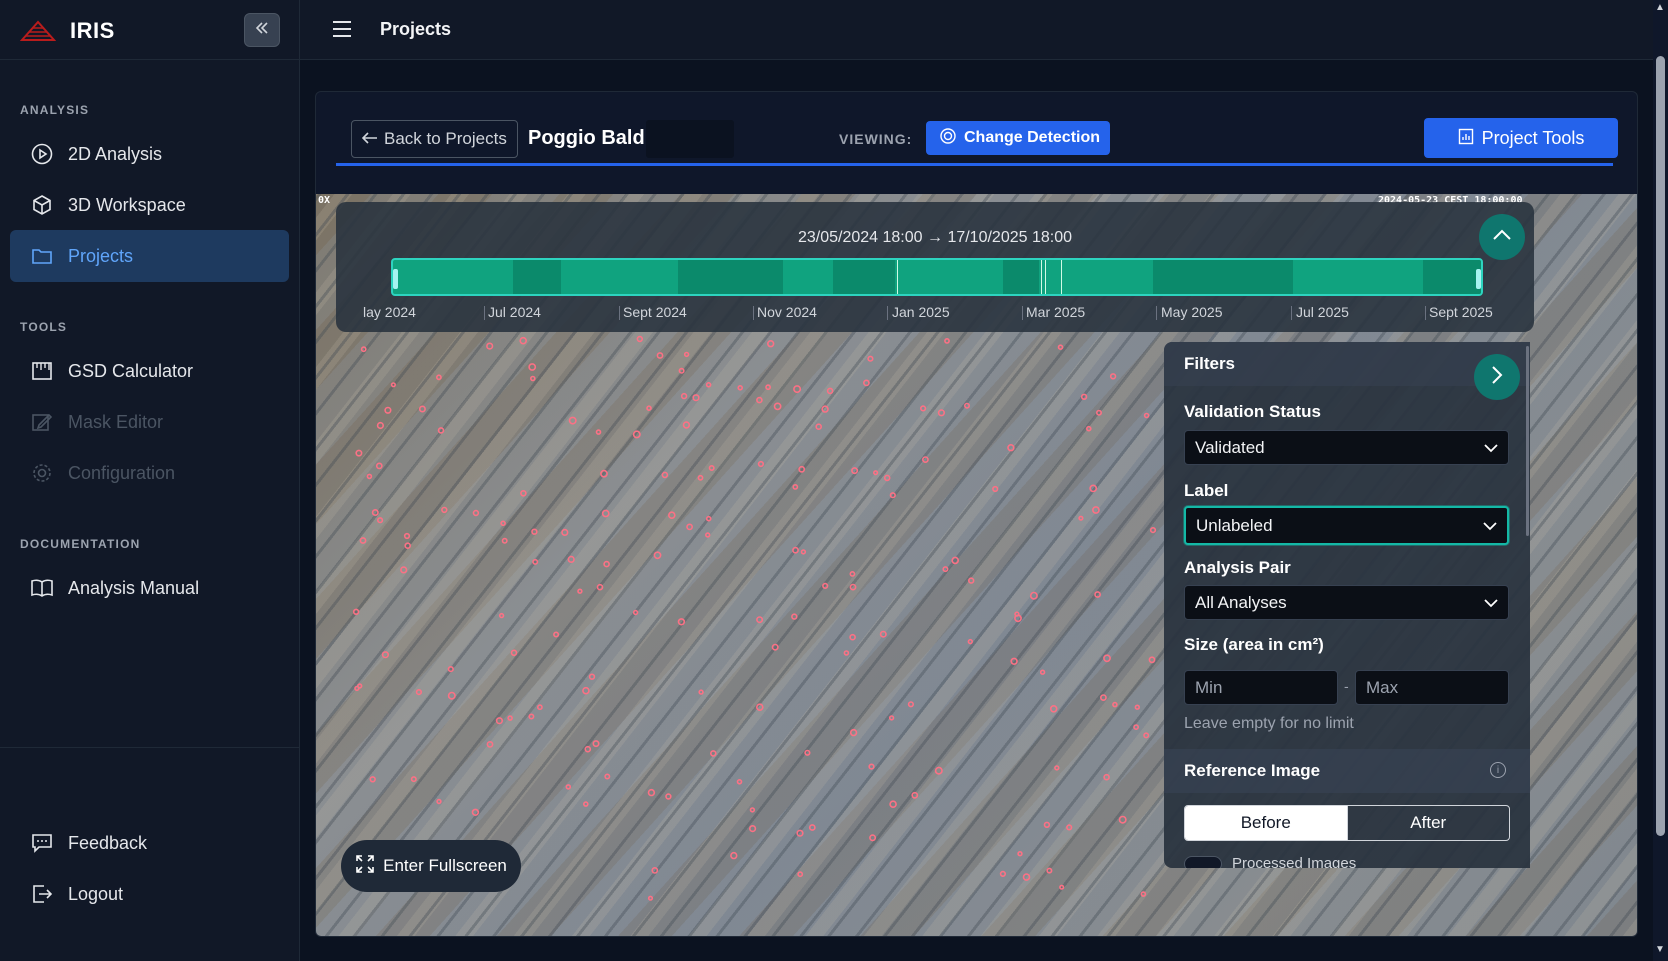 This screenshot has height=961, width=1668. What do you see at coordinates (1660, 949) in the screenshot?
I see `scroll-down-icon: ▼` at bounding box center [1660, 949].